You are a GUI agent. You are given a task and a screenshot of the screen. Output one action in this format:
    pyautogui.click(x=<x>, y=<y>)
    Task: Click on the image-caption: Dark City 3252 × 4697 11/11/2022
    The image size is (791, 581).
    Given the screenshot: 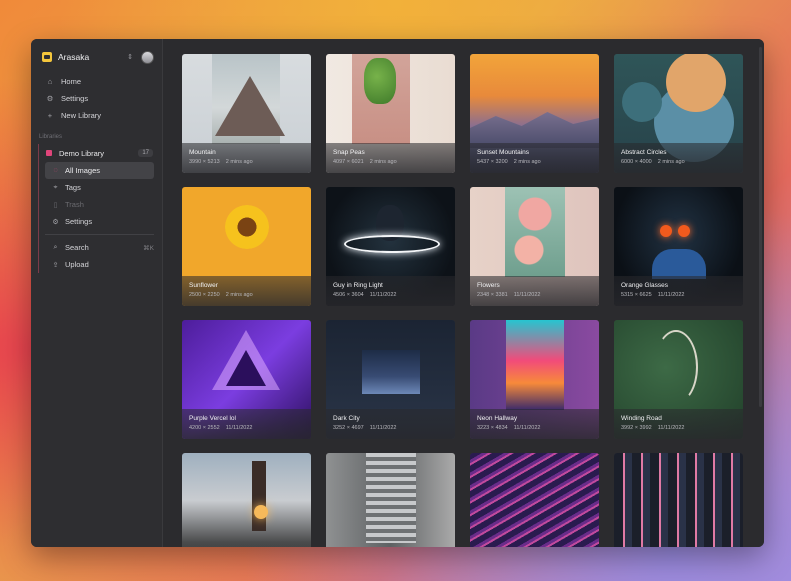 What is the action you would take?
    pyautogui.click(x=390, y=424)
    